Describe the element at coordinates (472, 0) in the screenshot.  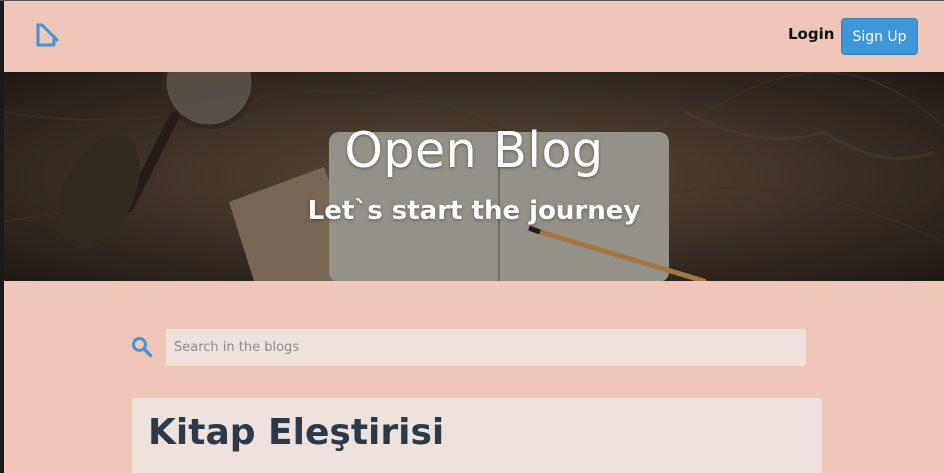
I see `window-top-edge` at that location.